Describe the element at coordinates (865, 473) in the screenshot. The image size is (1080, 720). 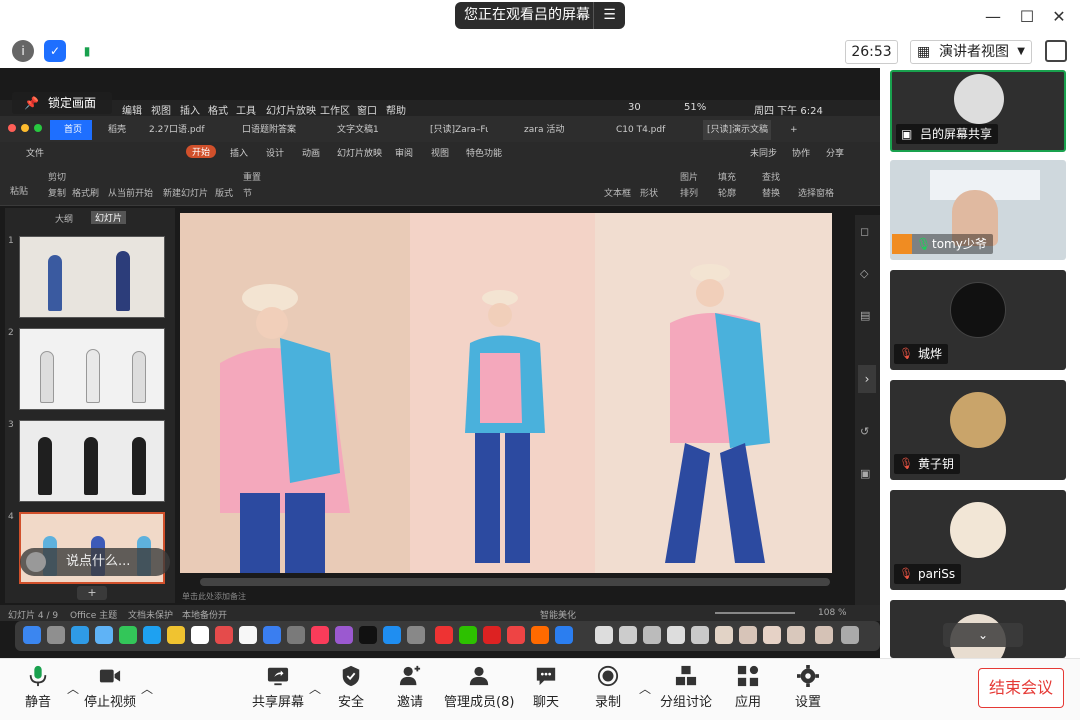
I see `tool-icon: ▣` at that location.